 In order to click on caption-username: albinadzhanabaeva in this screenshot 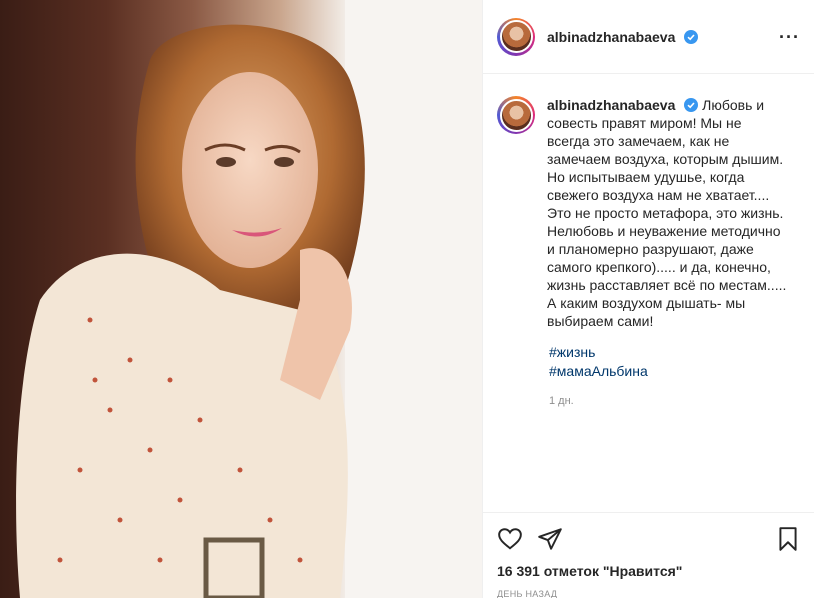, I will do `click(611, 105)`.